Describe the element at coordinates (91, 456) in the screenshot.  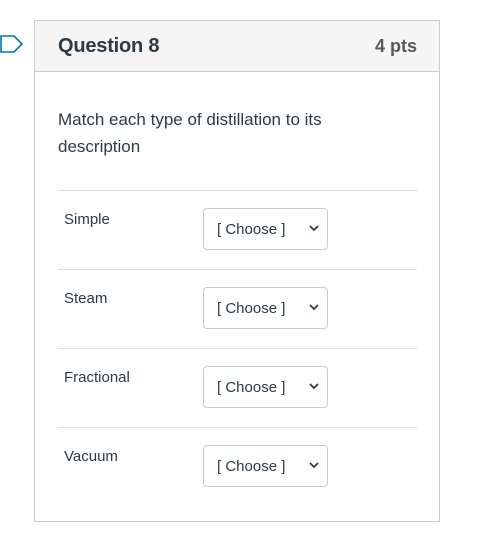
I see `row-label: Vacuum` at that location.